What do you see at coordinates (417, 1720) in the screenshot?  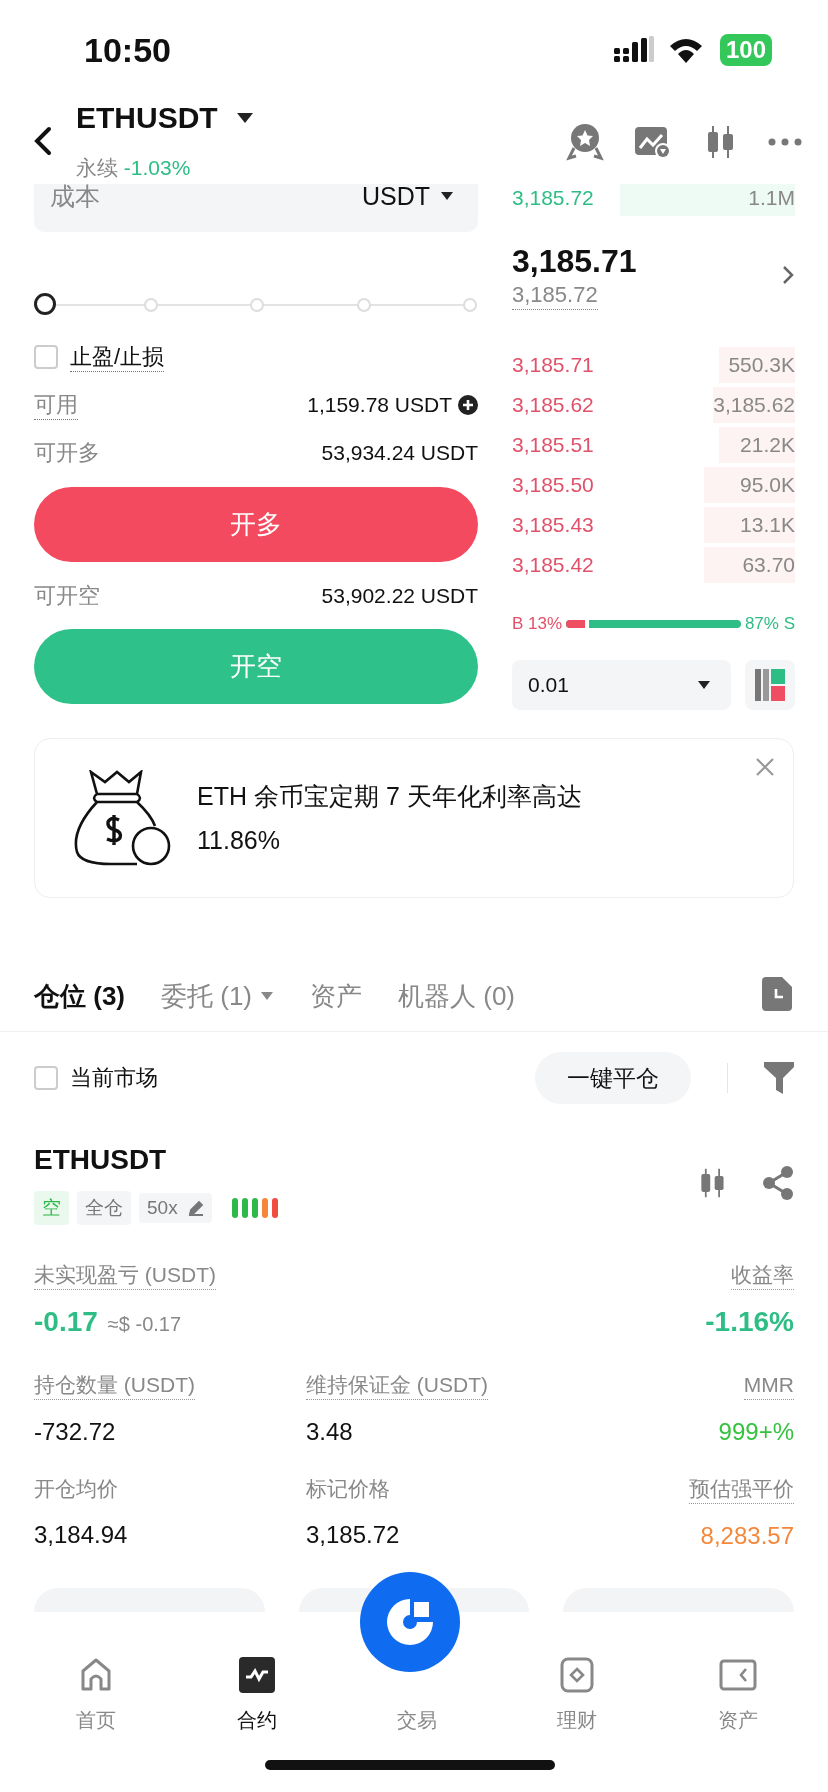 I see `nav-item: 交易` at bounding box center [417, 1720].